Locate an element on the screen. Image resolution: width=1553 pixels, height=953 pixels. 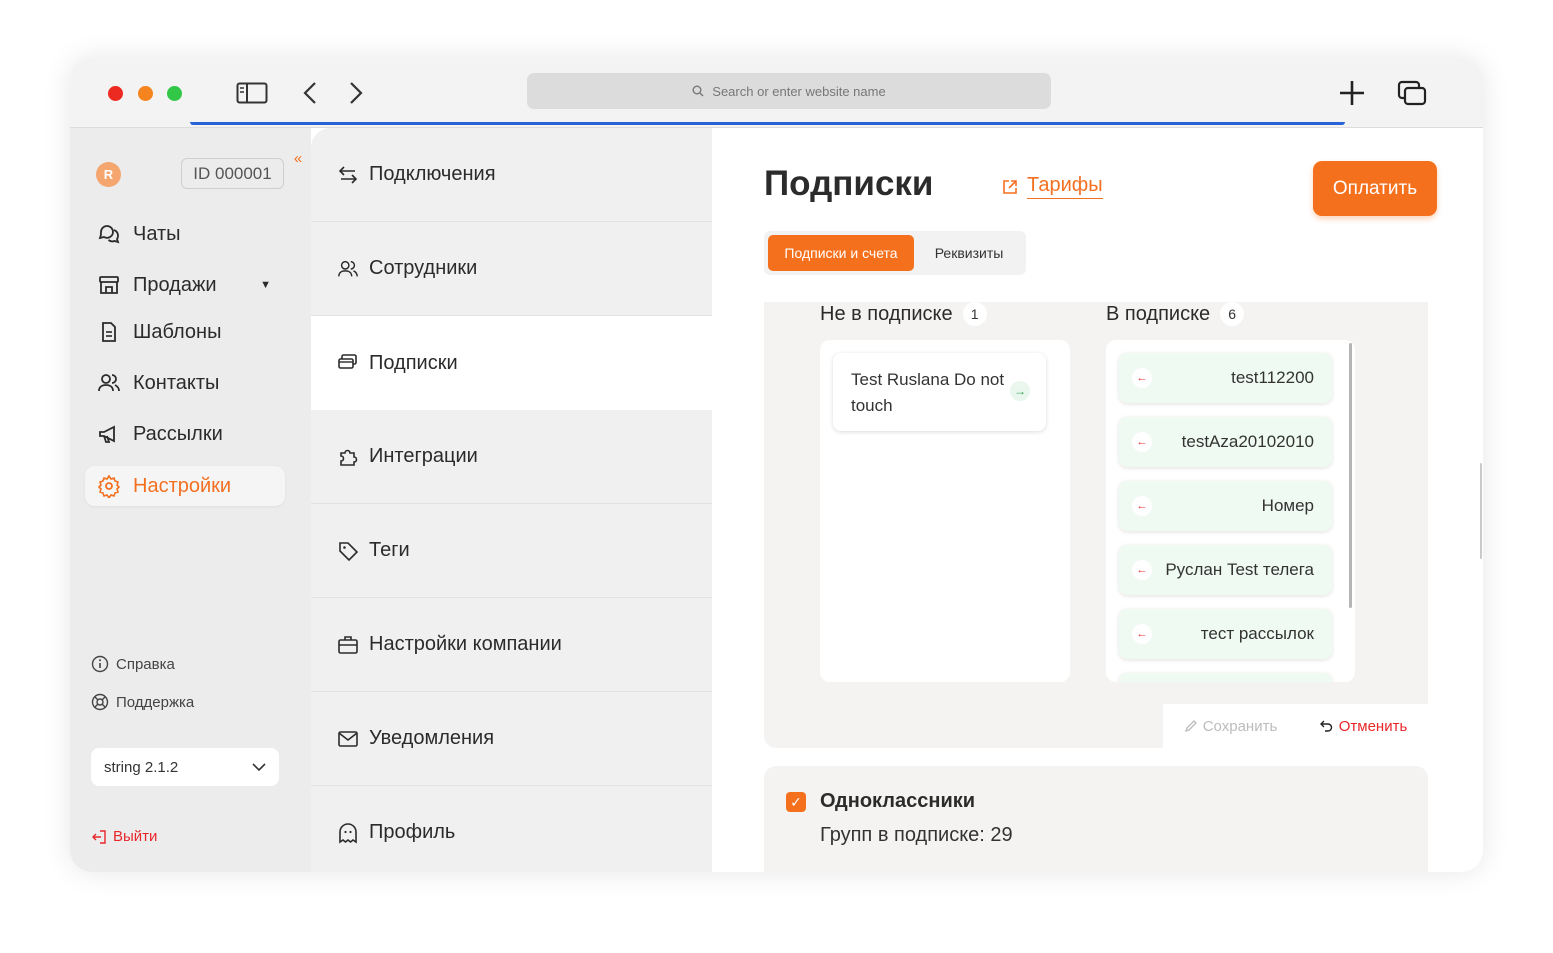
menu-item-company-settings: Настройки компании is located at coordinates (511, 645).